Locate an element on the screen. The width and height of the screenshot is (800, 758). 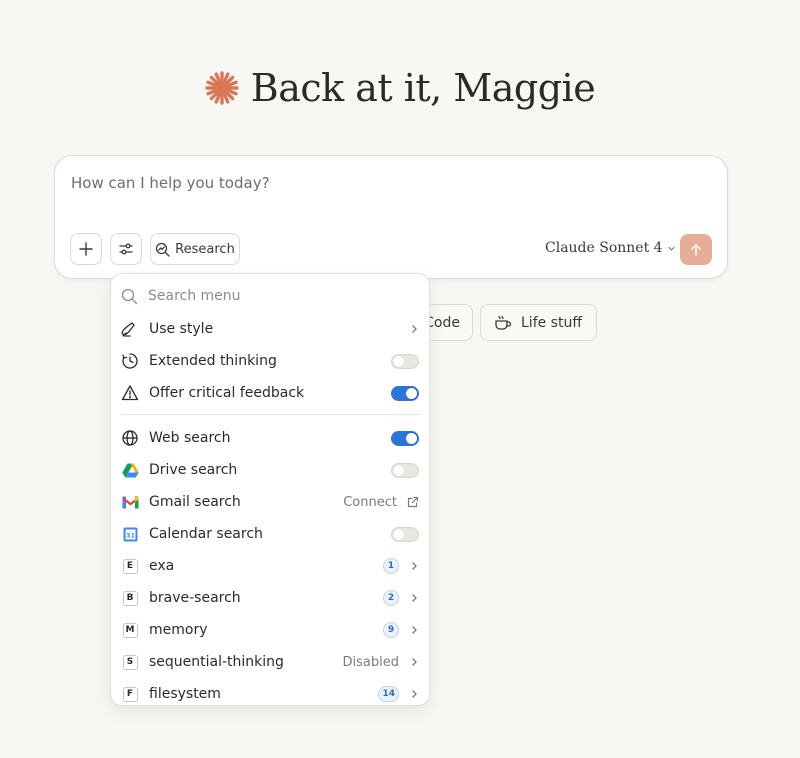
menu-item-label: Use style is located at coordinates (181, 329).